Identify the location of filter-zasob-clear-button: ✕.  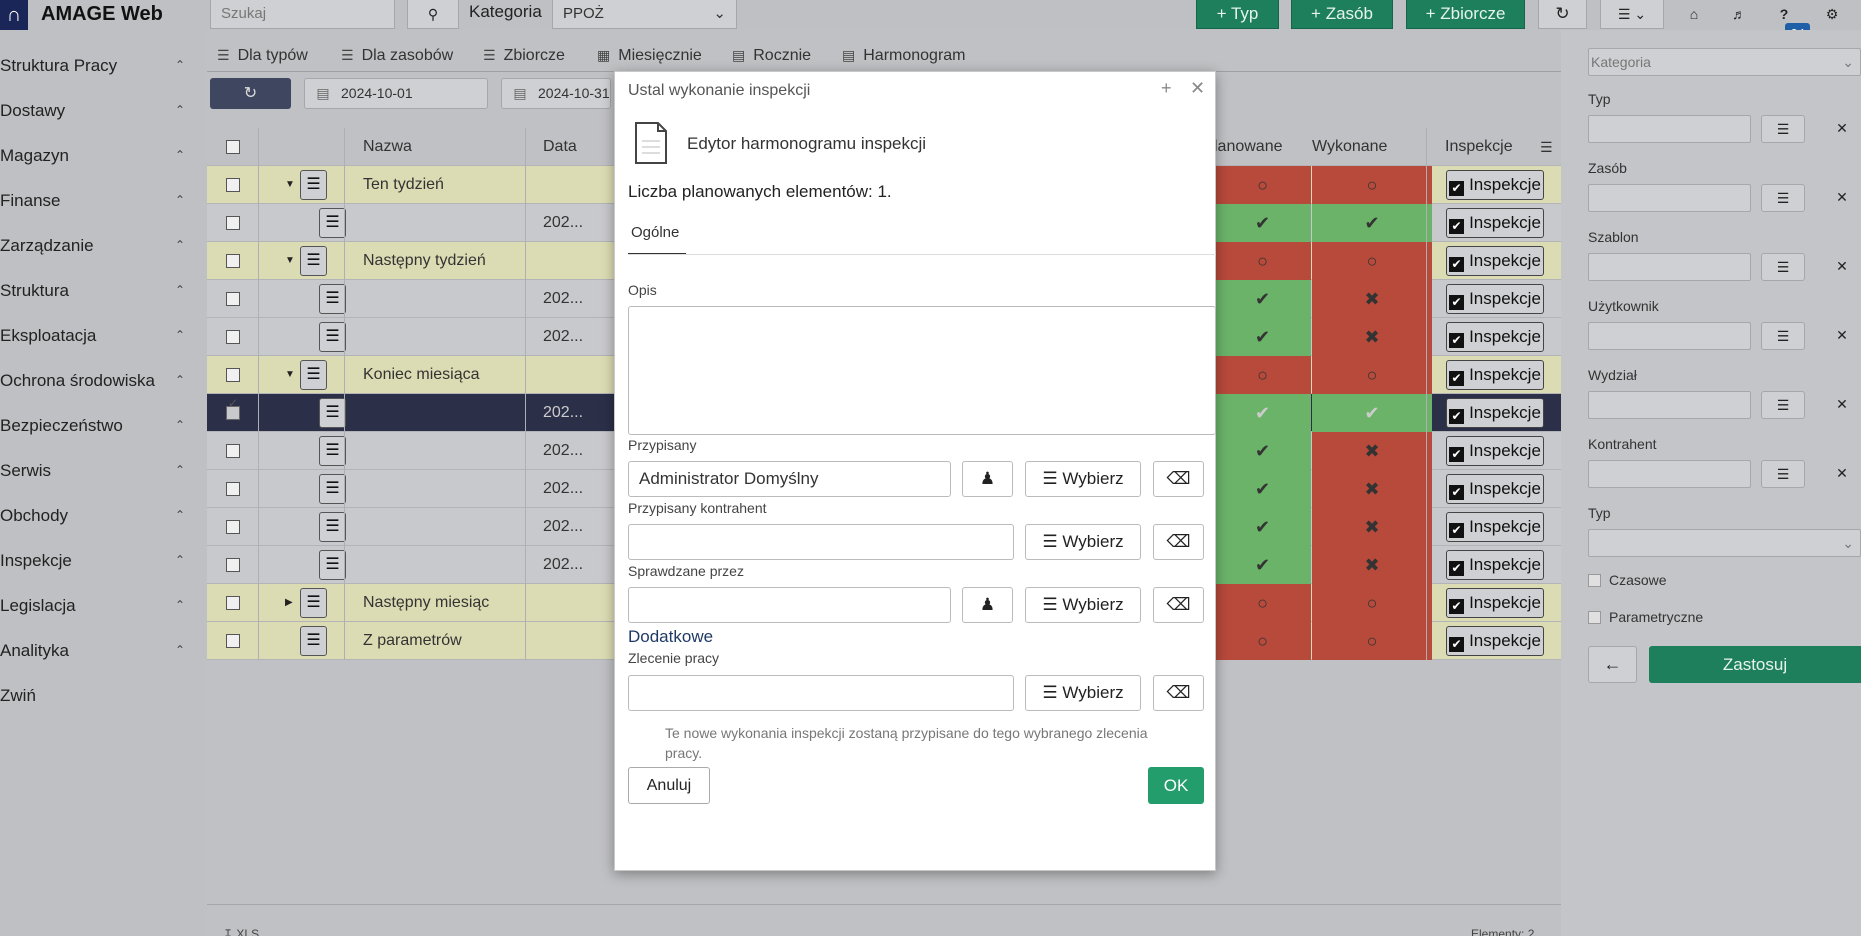
(1840, 198).